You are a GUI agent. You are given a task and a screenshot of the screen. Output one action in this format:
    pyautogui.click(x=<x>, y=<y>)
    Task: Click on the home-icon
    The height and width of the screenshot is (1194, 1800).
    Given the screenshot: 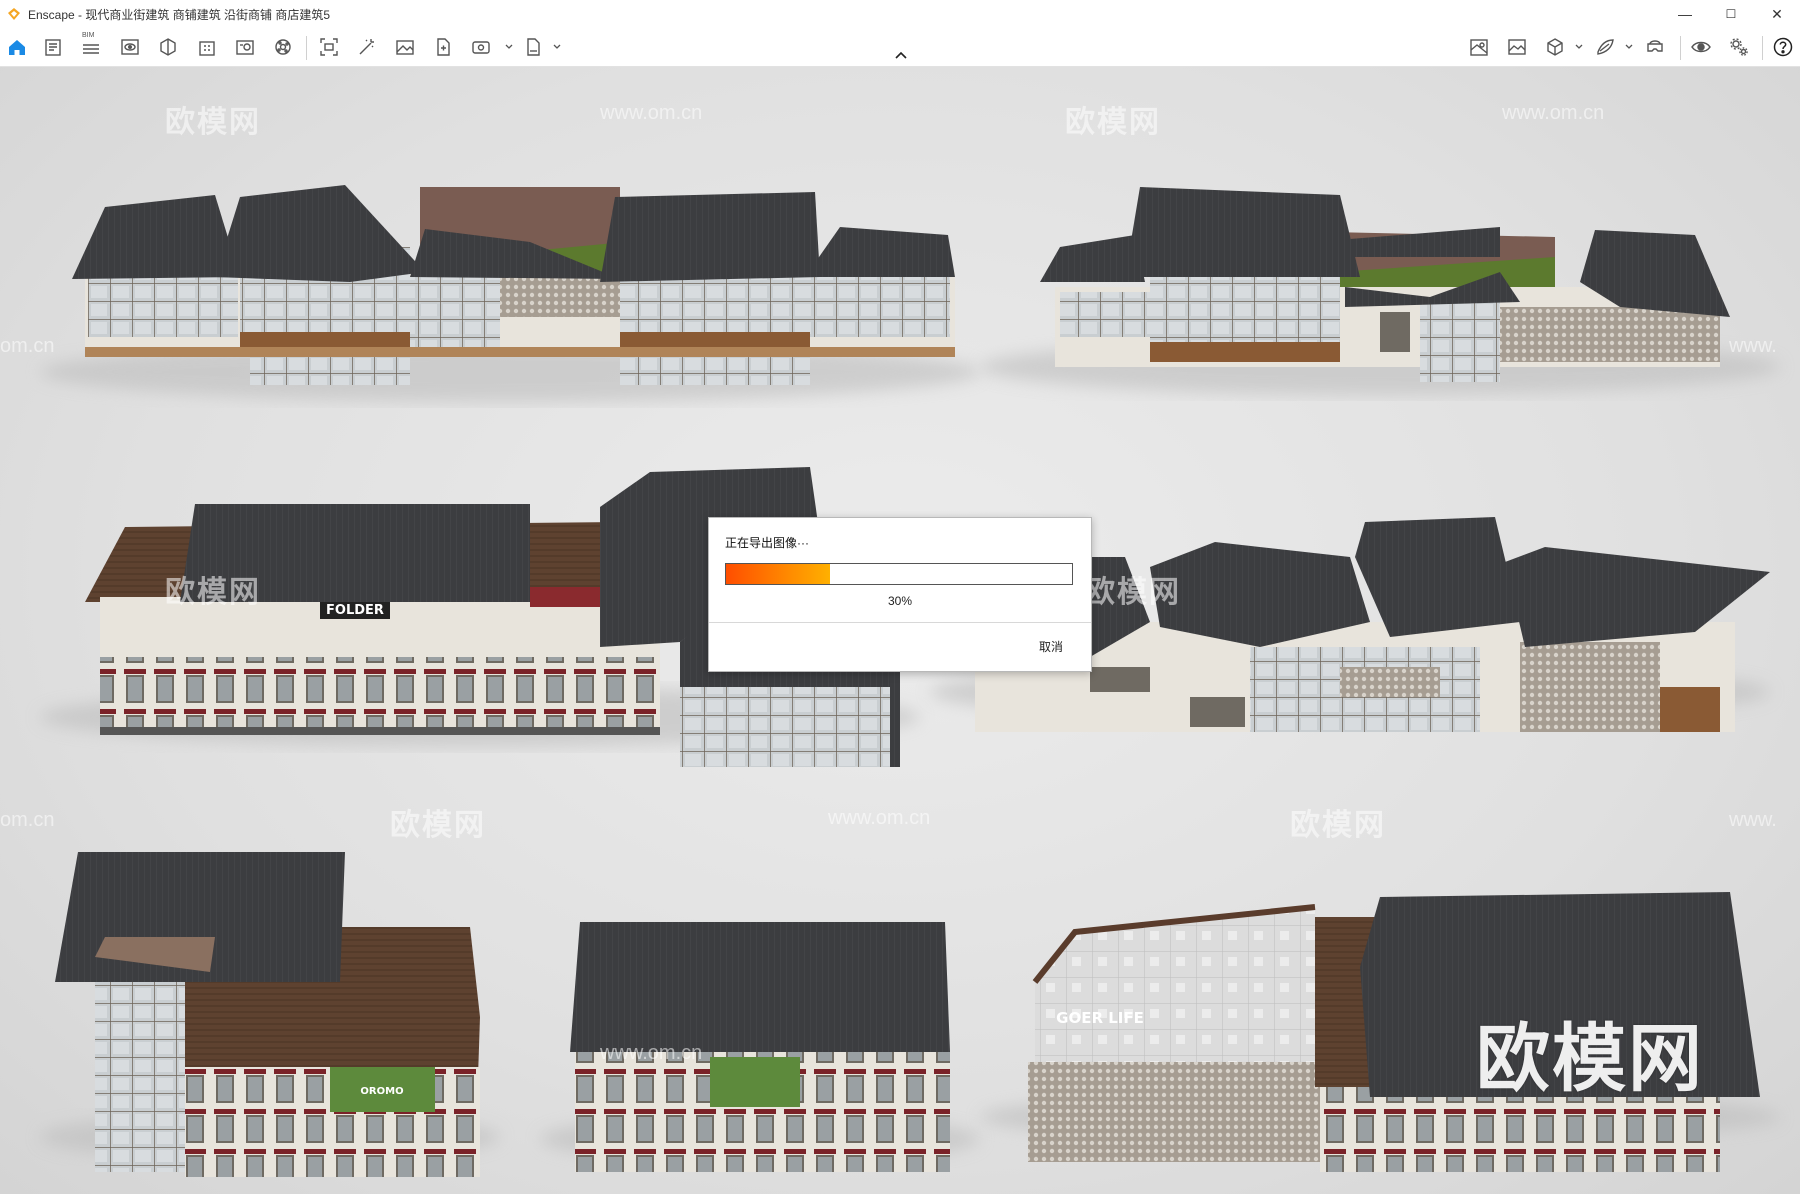 What is the action you would take?
    pyautogui.click(x=17, y=47)
    